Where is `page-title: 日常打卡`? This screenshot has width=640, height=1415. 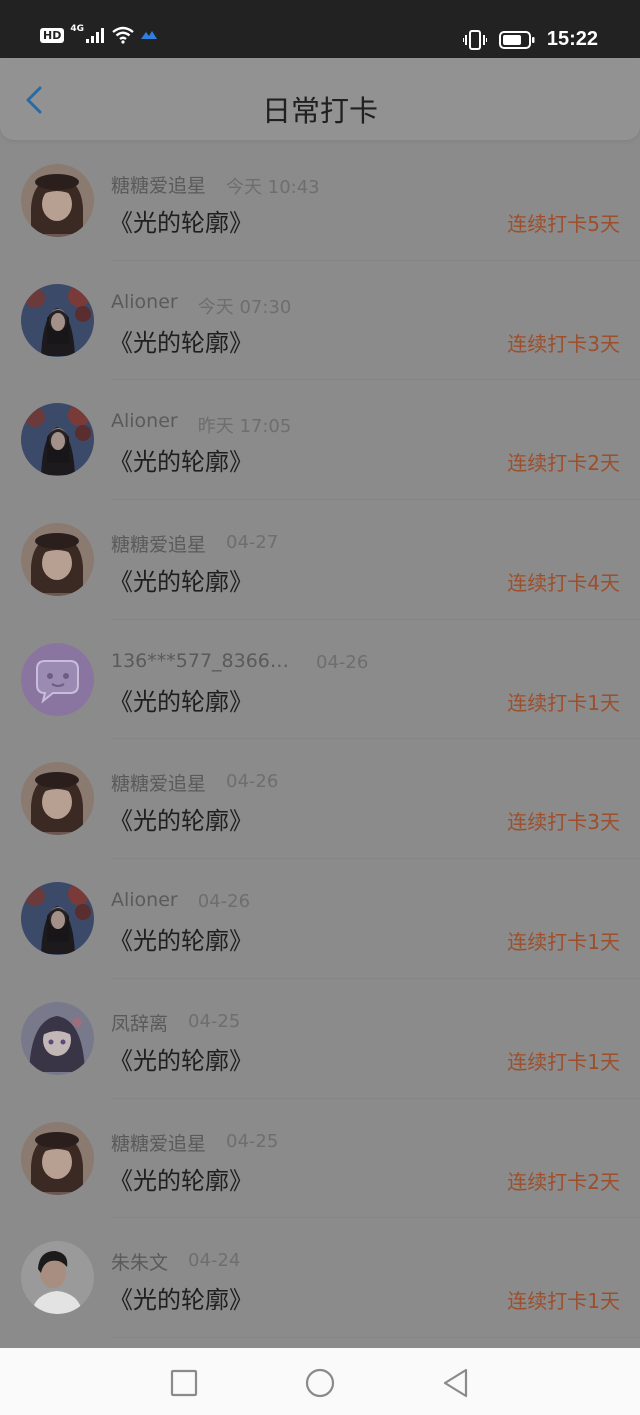
page-title: 日常打卡 is located at coordinates (319, 111).